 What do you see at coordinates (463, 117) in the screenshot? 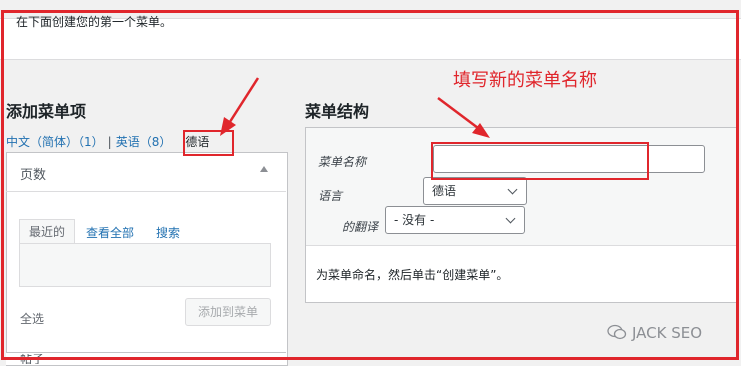
I see `arrow-to-name-input-icon` at bounding box center [463, 117].